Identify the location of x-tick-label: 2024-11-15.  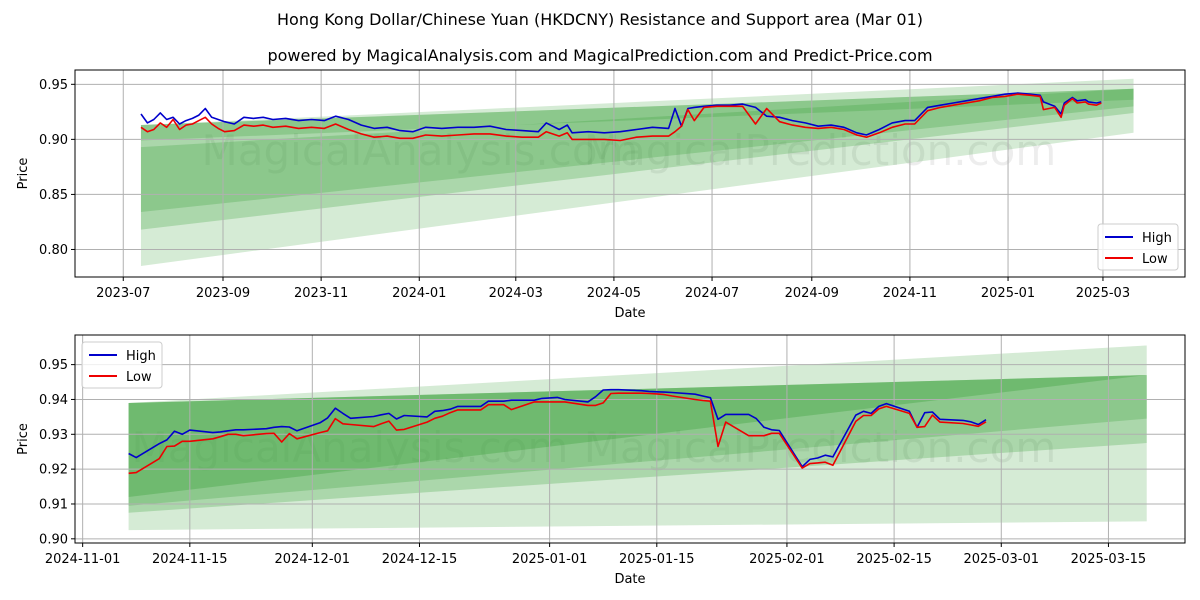
(190, 559).